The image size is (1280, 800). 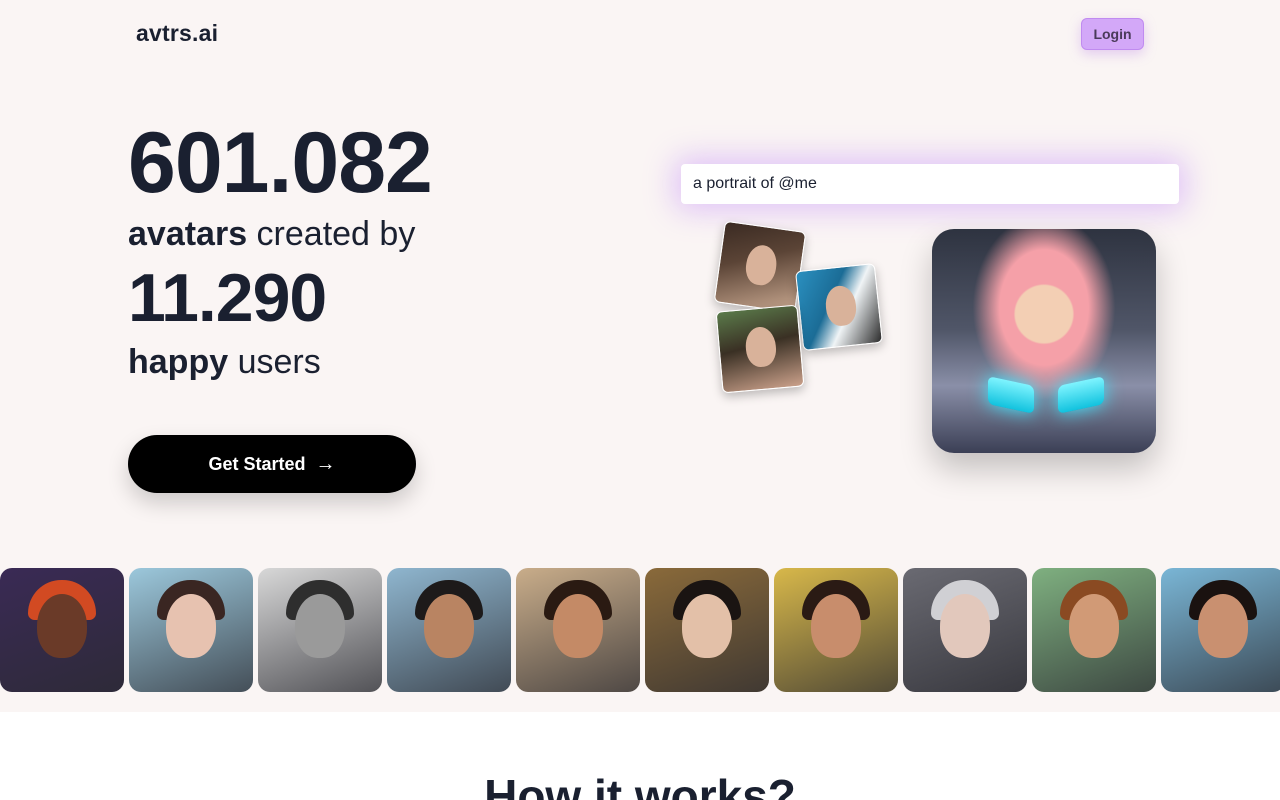 I want to click on happy-users-text: happy users, so click(x=224, y=362).